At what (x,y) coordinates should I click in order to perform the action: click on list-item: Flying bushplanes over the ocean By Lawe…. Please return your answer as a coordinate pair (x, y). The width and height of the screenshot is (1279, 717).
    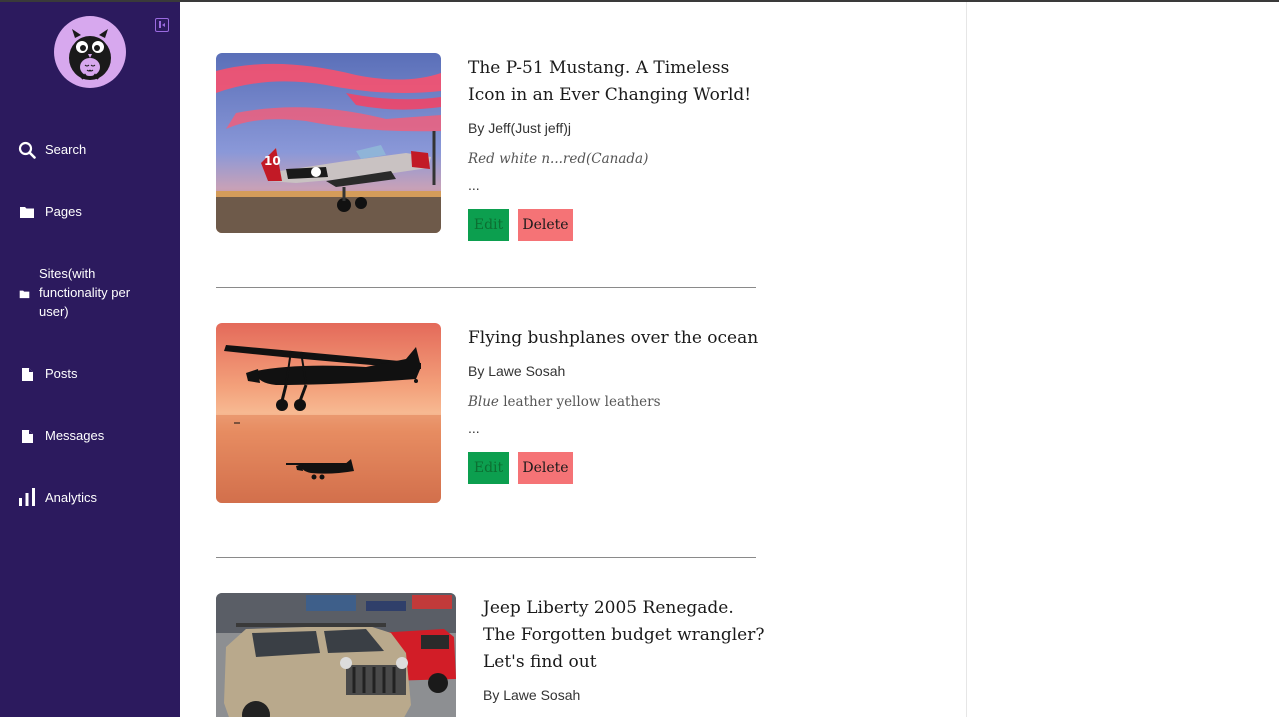
    Looking at the image, I should click on (491, 418).